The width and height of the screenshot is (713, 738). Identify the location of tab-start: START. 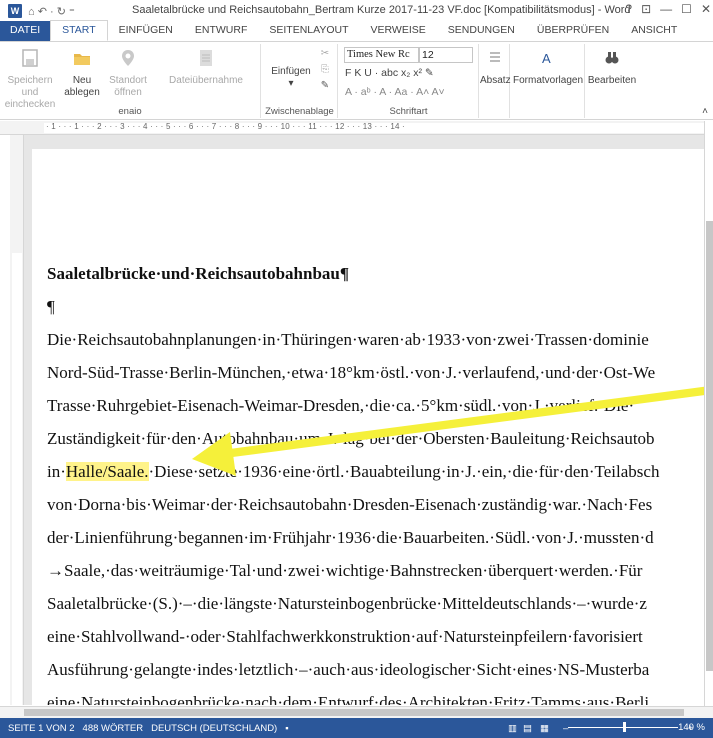
(79, 30).